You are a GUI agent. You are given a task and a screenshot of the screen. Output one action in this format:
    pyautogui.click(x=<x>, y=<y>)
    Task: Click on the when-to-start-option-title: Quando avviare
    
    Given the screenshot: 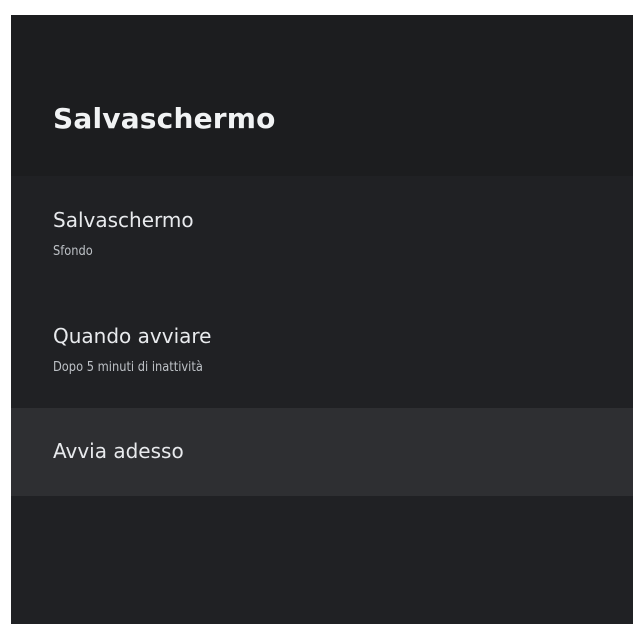 What is the action you would take?
    pyautogui.click(x=132, y=336)
    